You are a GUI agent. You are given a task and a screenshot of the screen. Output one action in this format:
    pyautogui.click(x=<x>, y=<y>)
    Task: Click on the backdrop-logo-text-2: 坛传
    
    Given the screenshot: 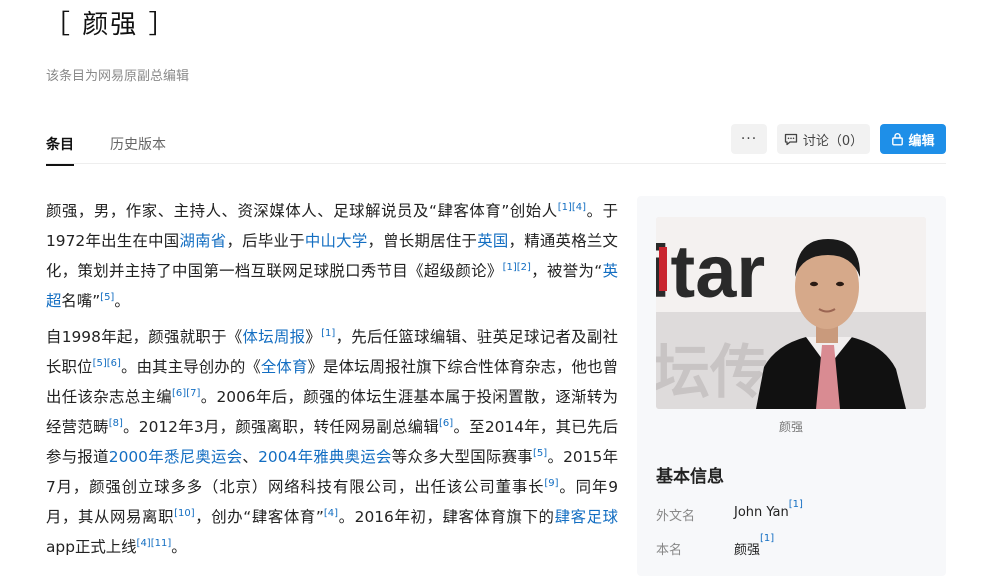 What is the action you would take?
    pyautogui.click(x=712, y=372)
    